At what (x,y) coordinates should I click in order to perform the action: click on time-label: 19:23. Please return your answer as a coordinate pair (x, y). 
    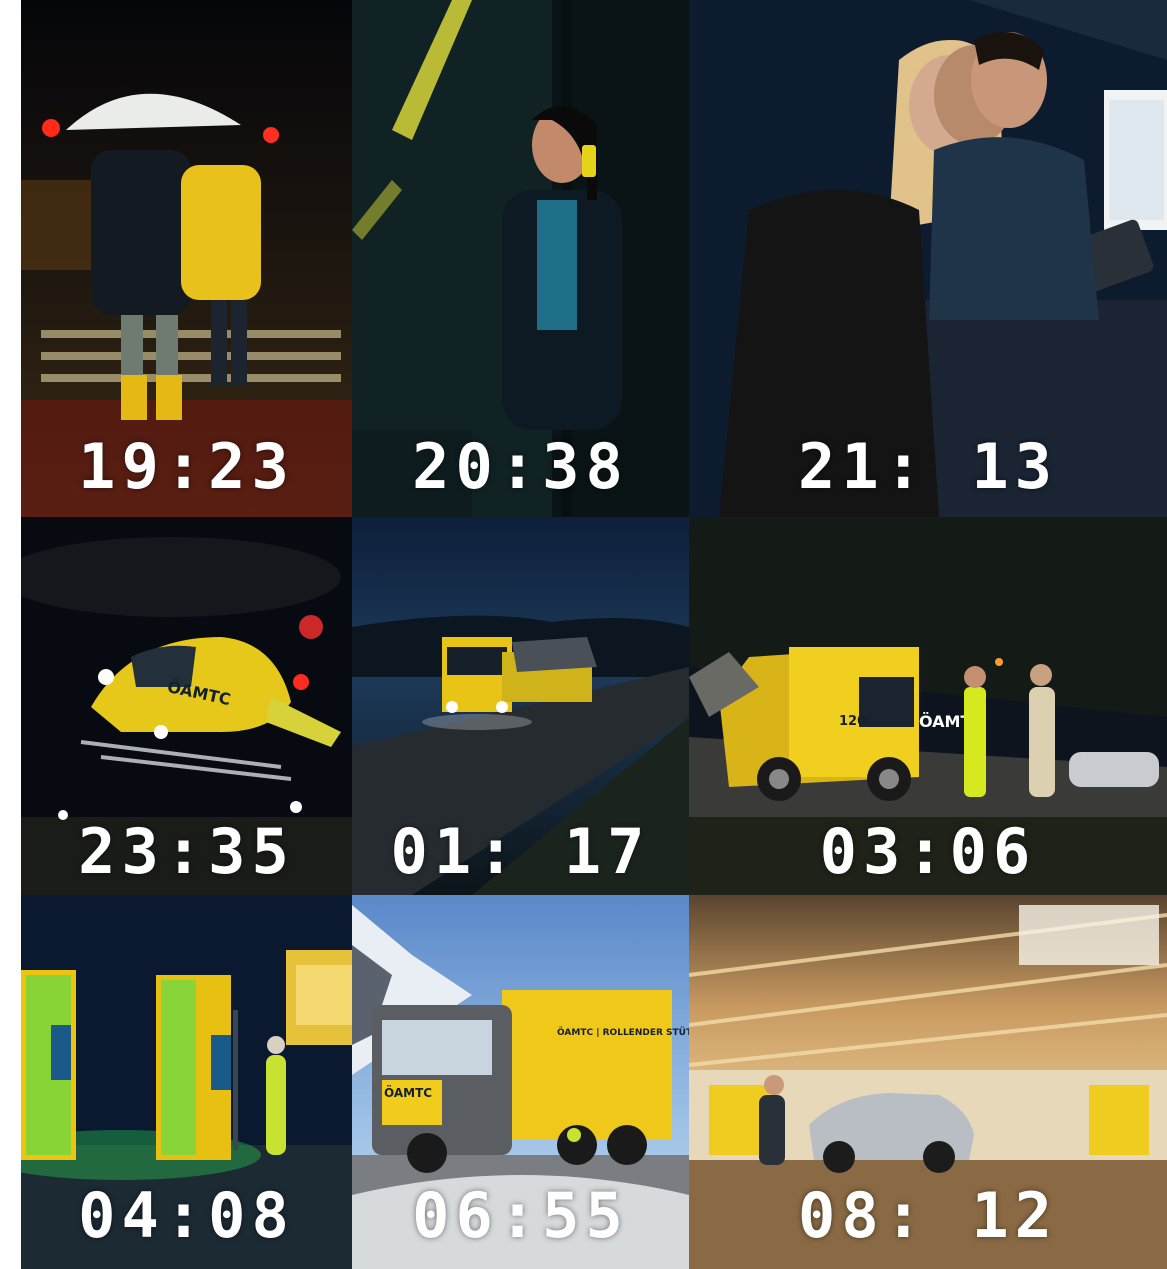
    Looking at the image, I should click on (186, 466).